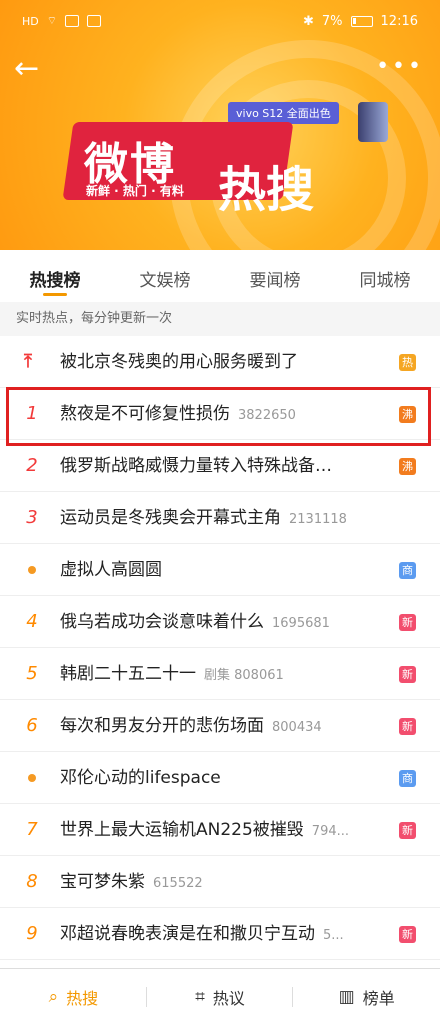 Image resolution: width=440 pixels, height=1025 pixels. What do you see at coordinates (128, 674) in the screenshot?
I see `item-title-text: 韩剧二十五二十一` at bounding box center [128, 674].